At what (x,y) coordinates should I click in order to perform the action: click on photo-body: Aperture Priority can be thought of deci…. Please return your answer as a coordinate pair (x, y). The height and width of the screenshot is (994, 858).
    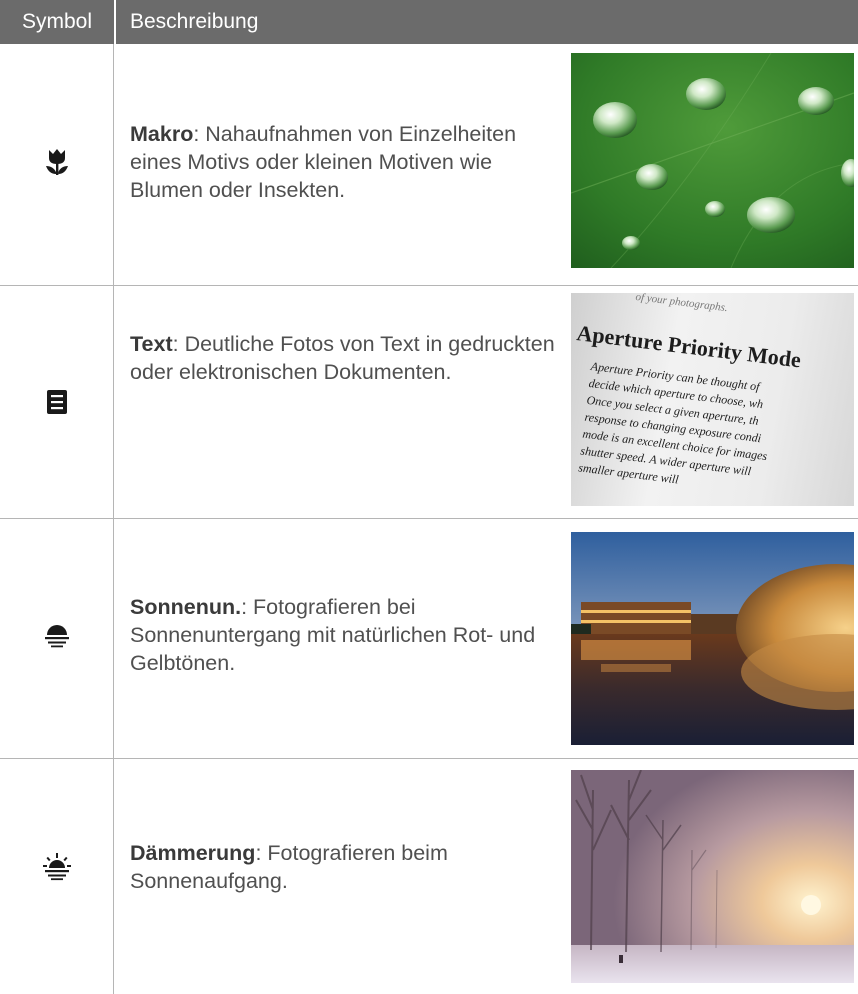
    Looking at the image, I should click on (676, 428).